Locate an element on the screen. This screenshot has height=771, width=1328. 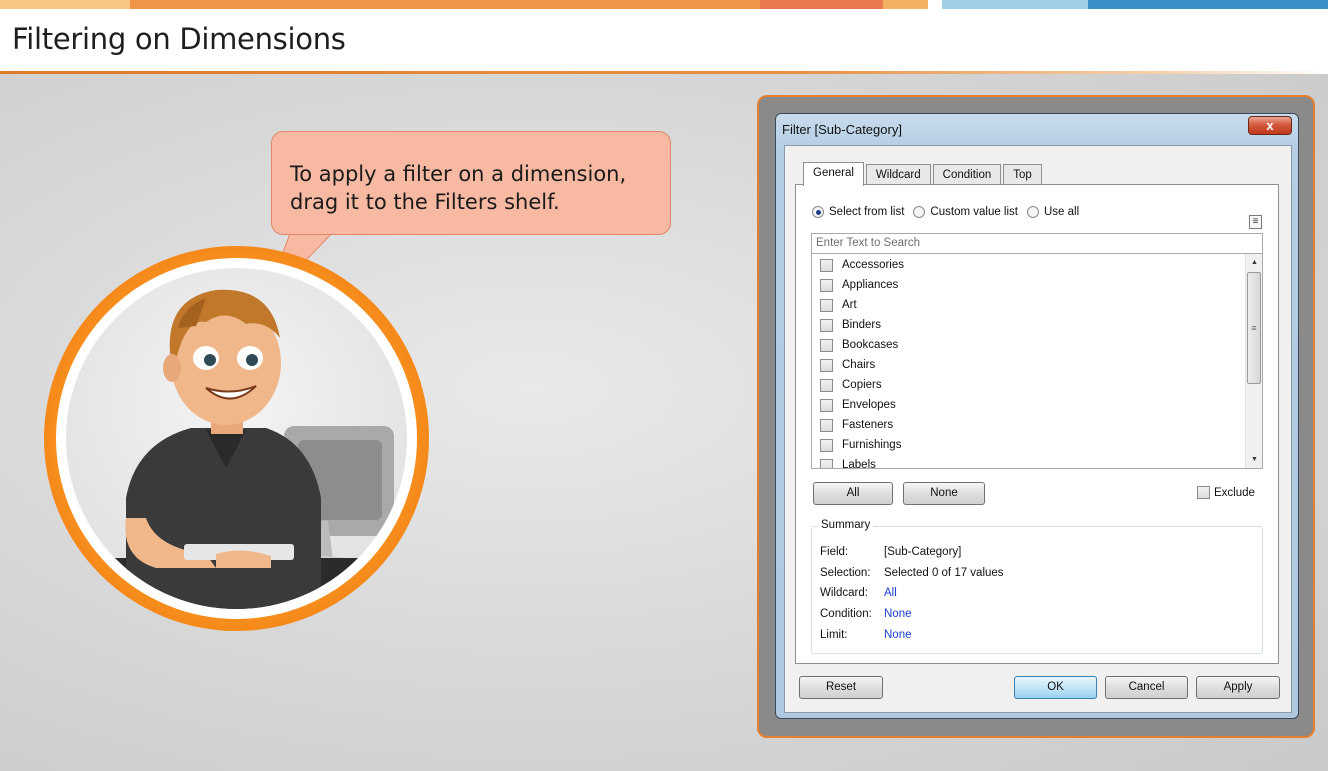
list-item-label: Copiers is located at coordinates (862, 385).